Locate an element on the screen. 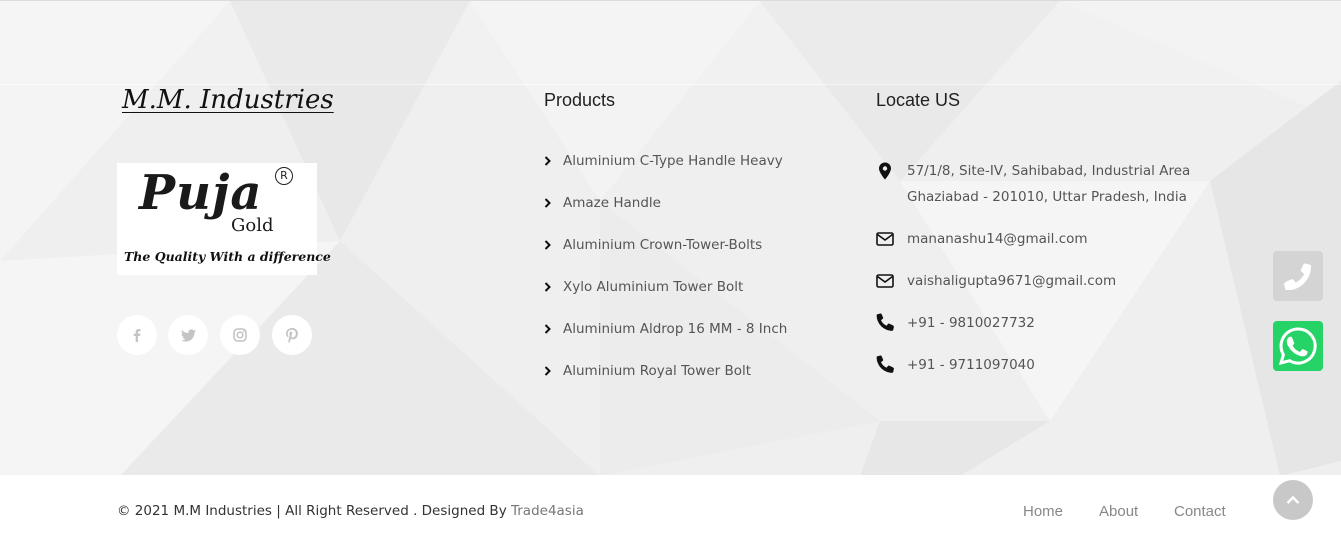 This screenshot has height=550, width=1341. floating-whatsapp-button is located at coordinates (1298, 346).